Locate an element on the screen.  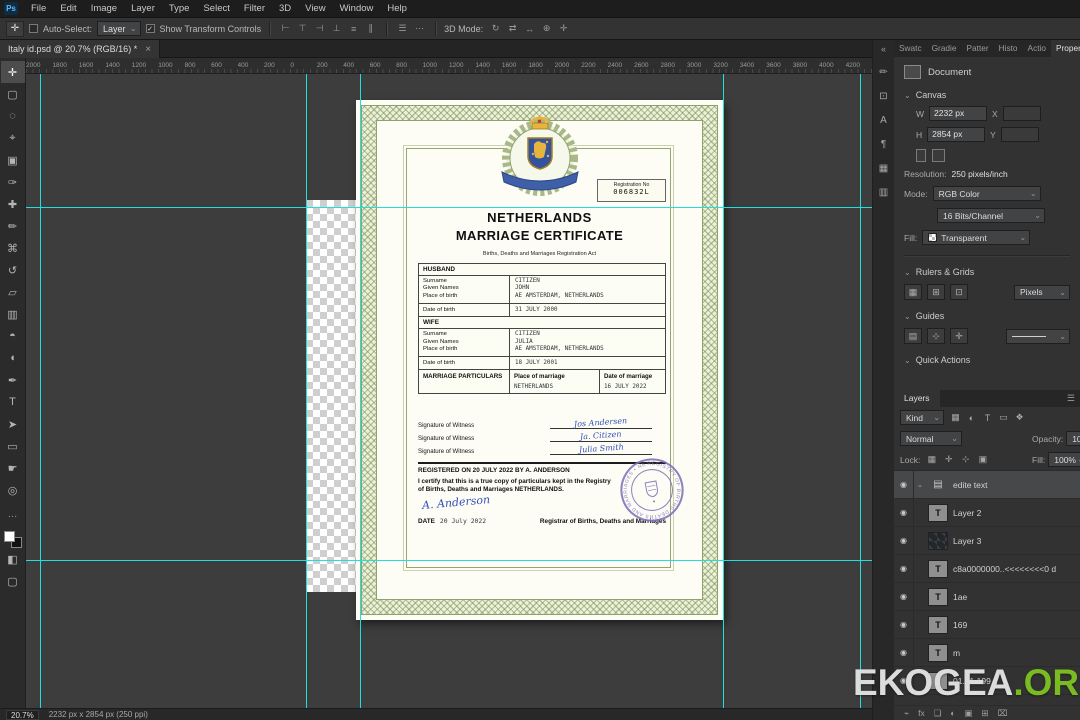
healing-brush-tool: ✚ is located at coordinates (13, 204).